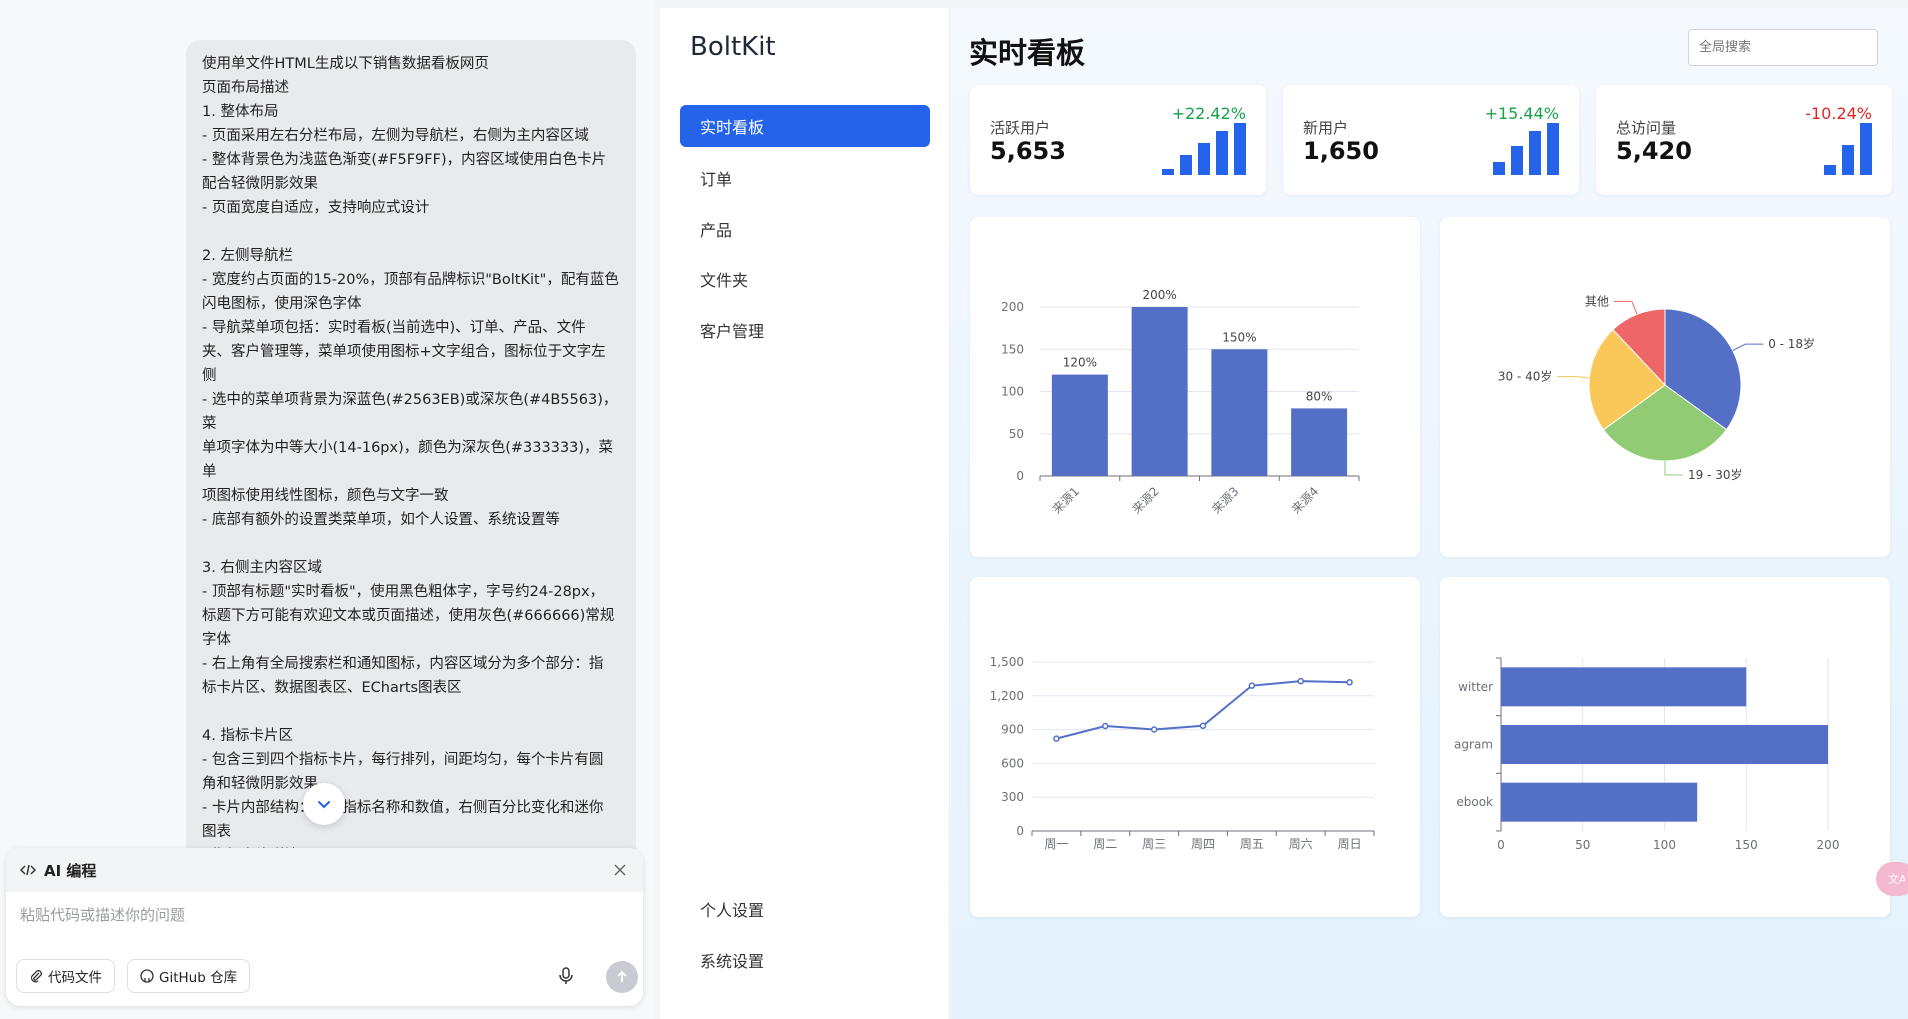 The height and width of the screenshot is (1019, 1908). Describe the element at coordinates (1791, 343) in the screenshot. I see `slice-label: 0 - 18岁` at that location.